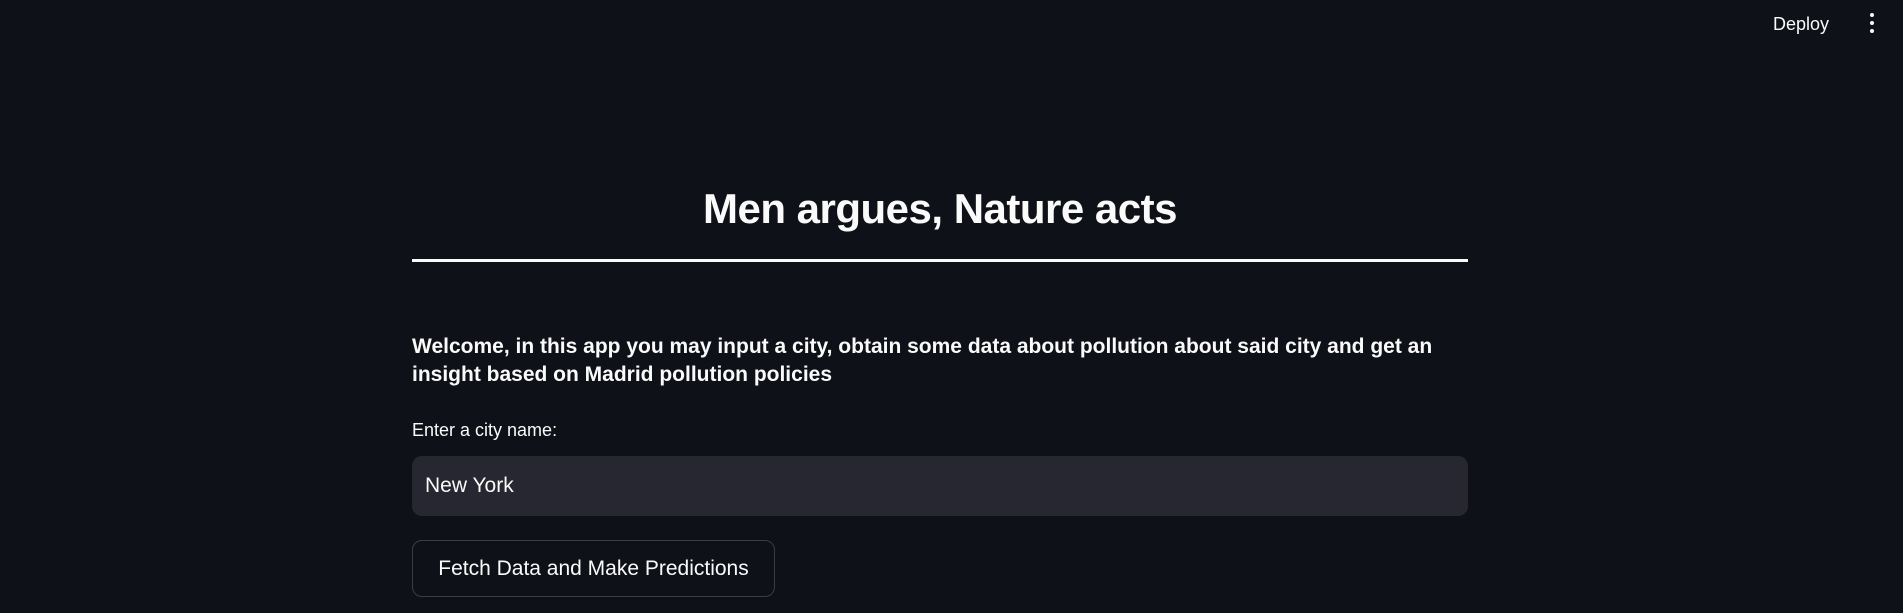  Describe the element at coordinates (940, 260) in the screenshot. I see `title-divider` at that location.